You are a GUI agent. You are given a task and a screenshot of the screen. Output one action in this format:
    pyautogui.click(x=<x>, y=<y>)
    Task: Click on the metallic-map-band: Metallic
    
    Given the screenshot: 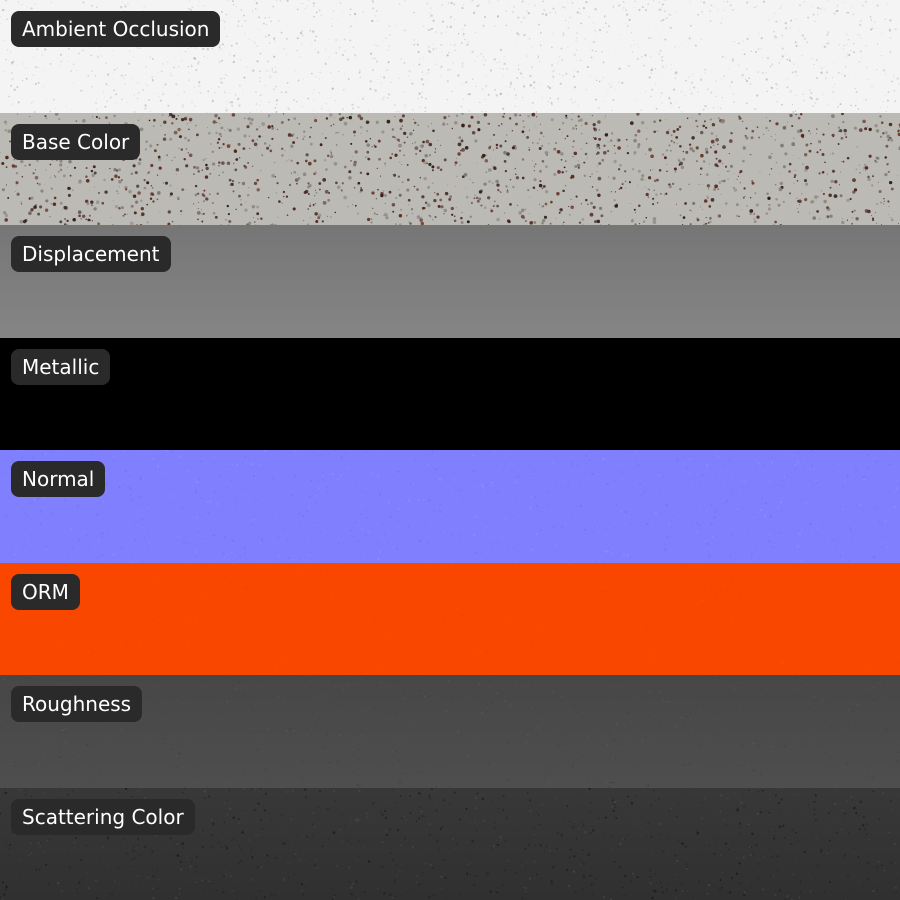 What is the action you would take?
    pyautogui.click(x=450, y=393)
    